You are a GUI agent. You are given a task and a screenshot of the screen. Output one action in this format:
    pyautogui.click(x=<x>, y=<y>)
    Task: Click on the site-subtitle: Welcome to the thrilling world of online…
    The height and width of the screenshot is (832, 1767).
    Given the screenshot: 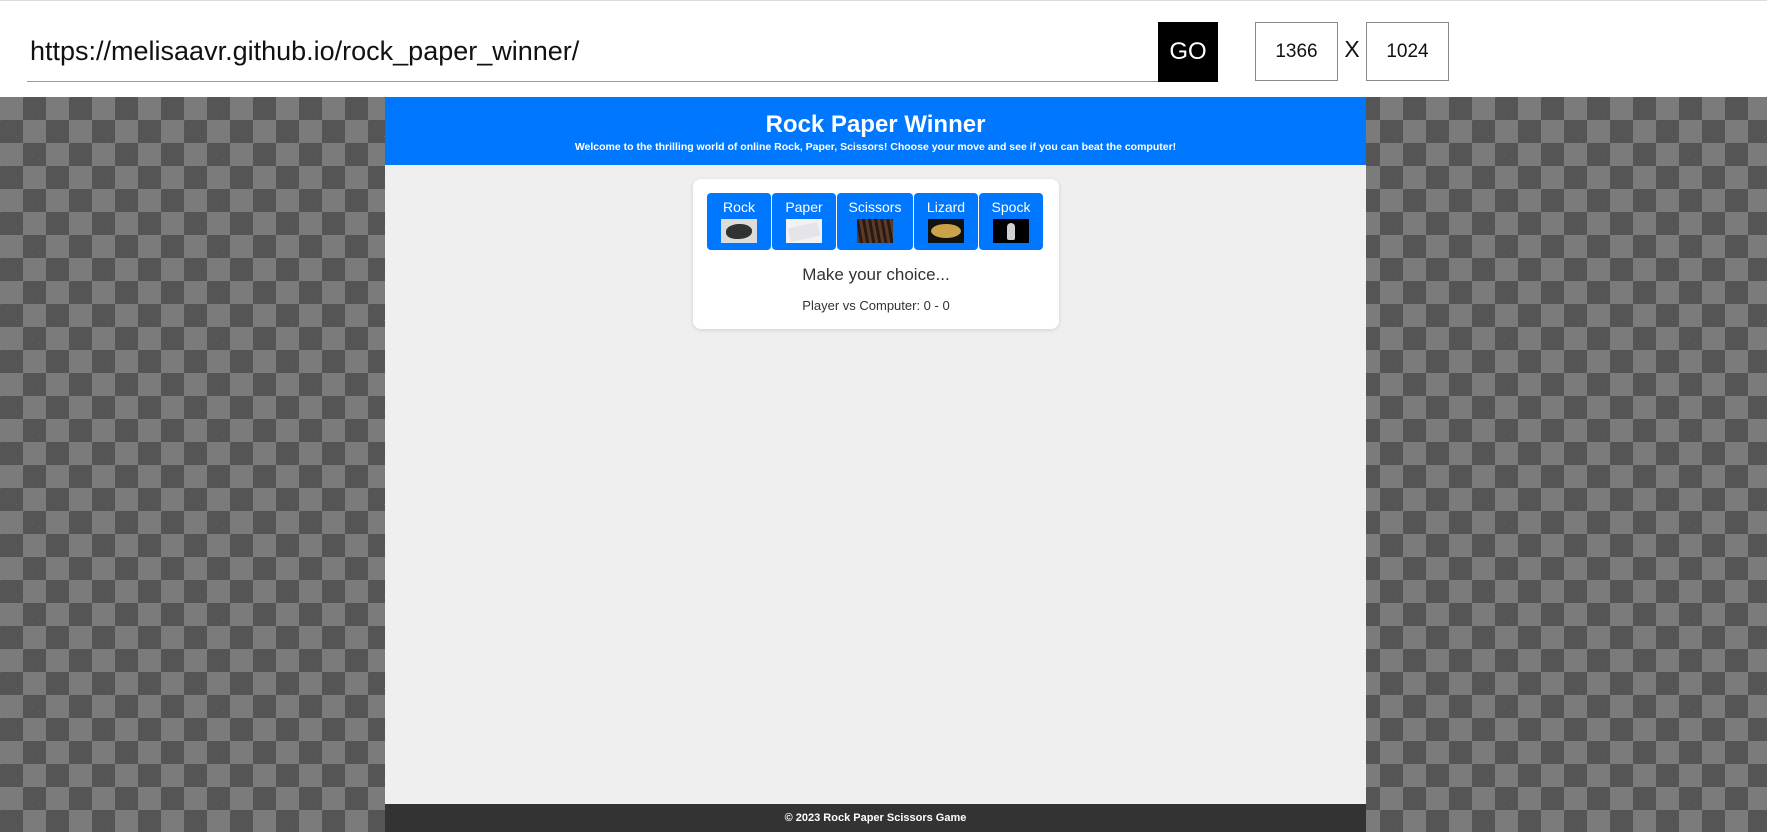 What is the action you would take?
    pyautogui.click(x=875, y=147)
    